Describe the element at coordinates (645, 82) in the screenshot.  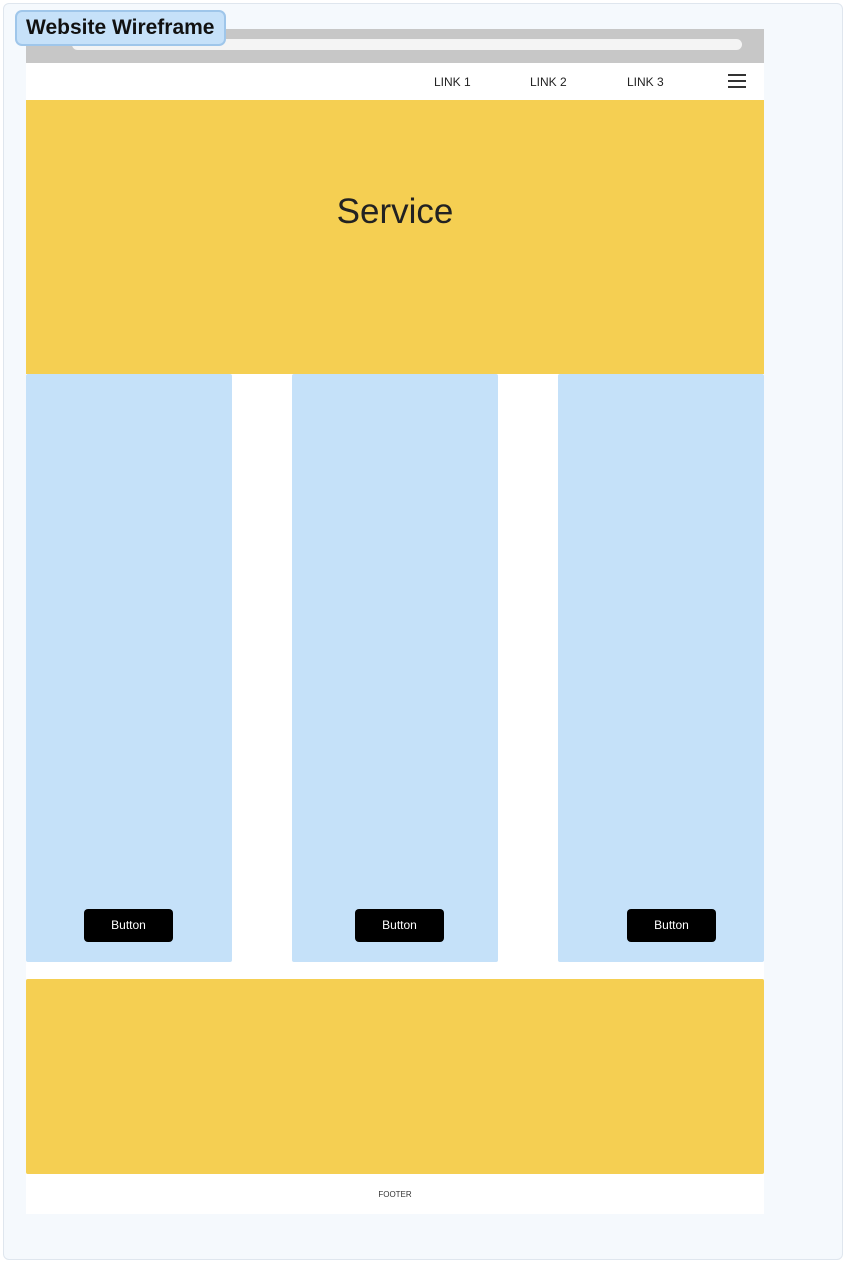
I see `nav-link-3: LINK 3` at that location.